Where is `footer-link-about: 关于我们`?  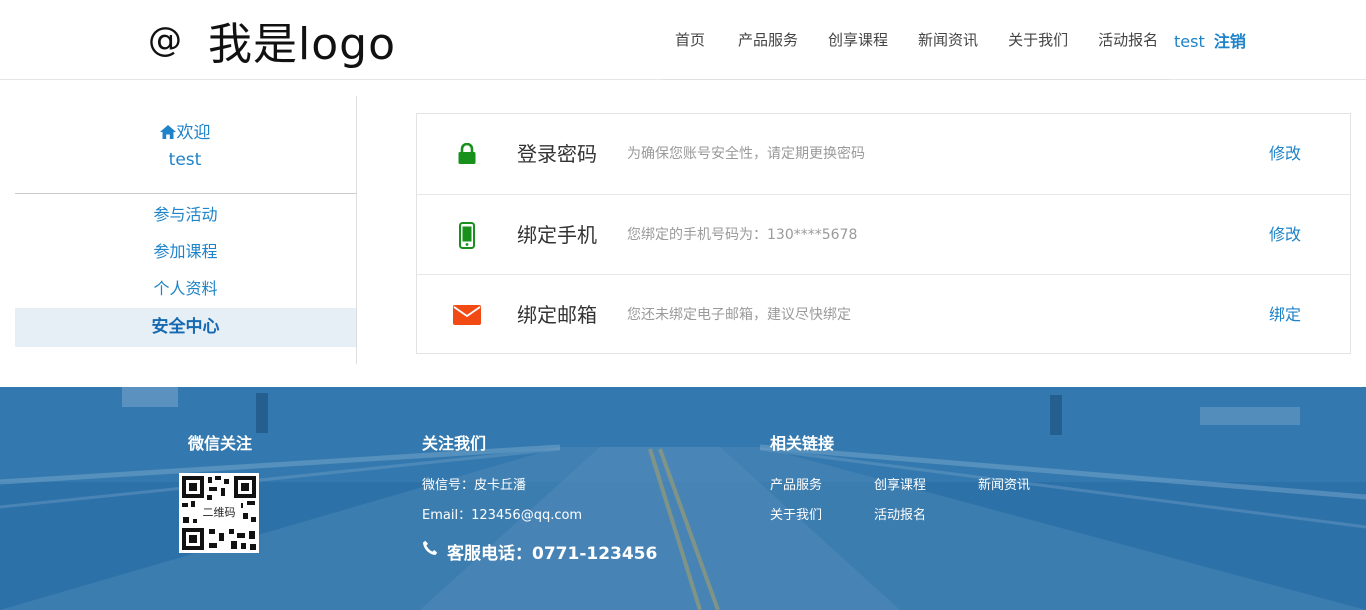
footer-link-about: 关于我们 is located at coordinates (796, 513).